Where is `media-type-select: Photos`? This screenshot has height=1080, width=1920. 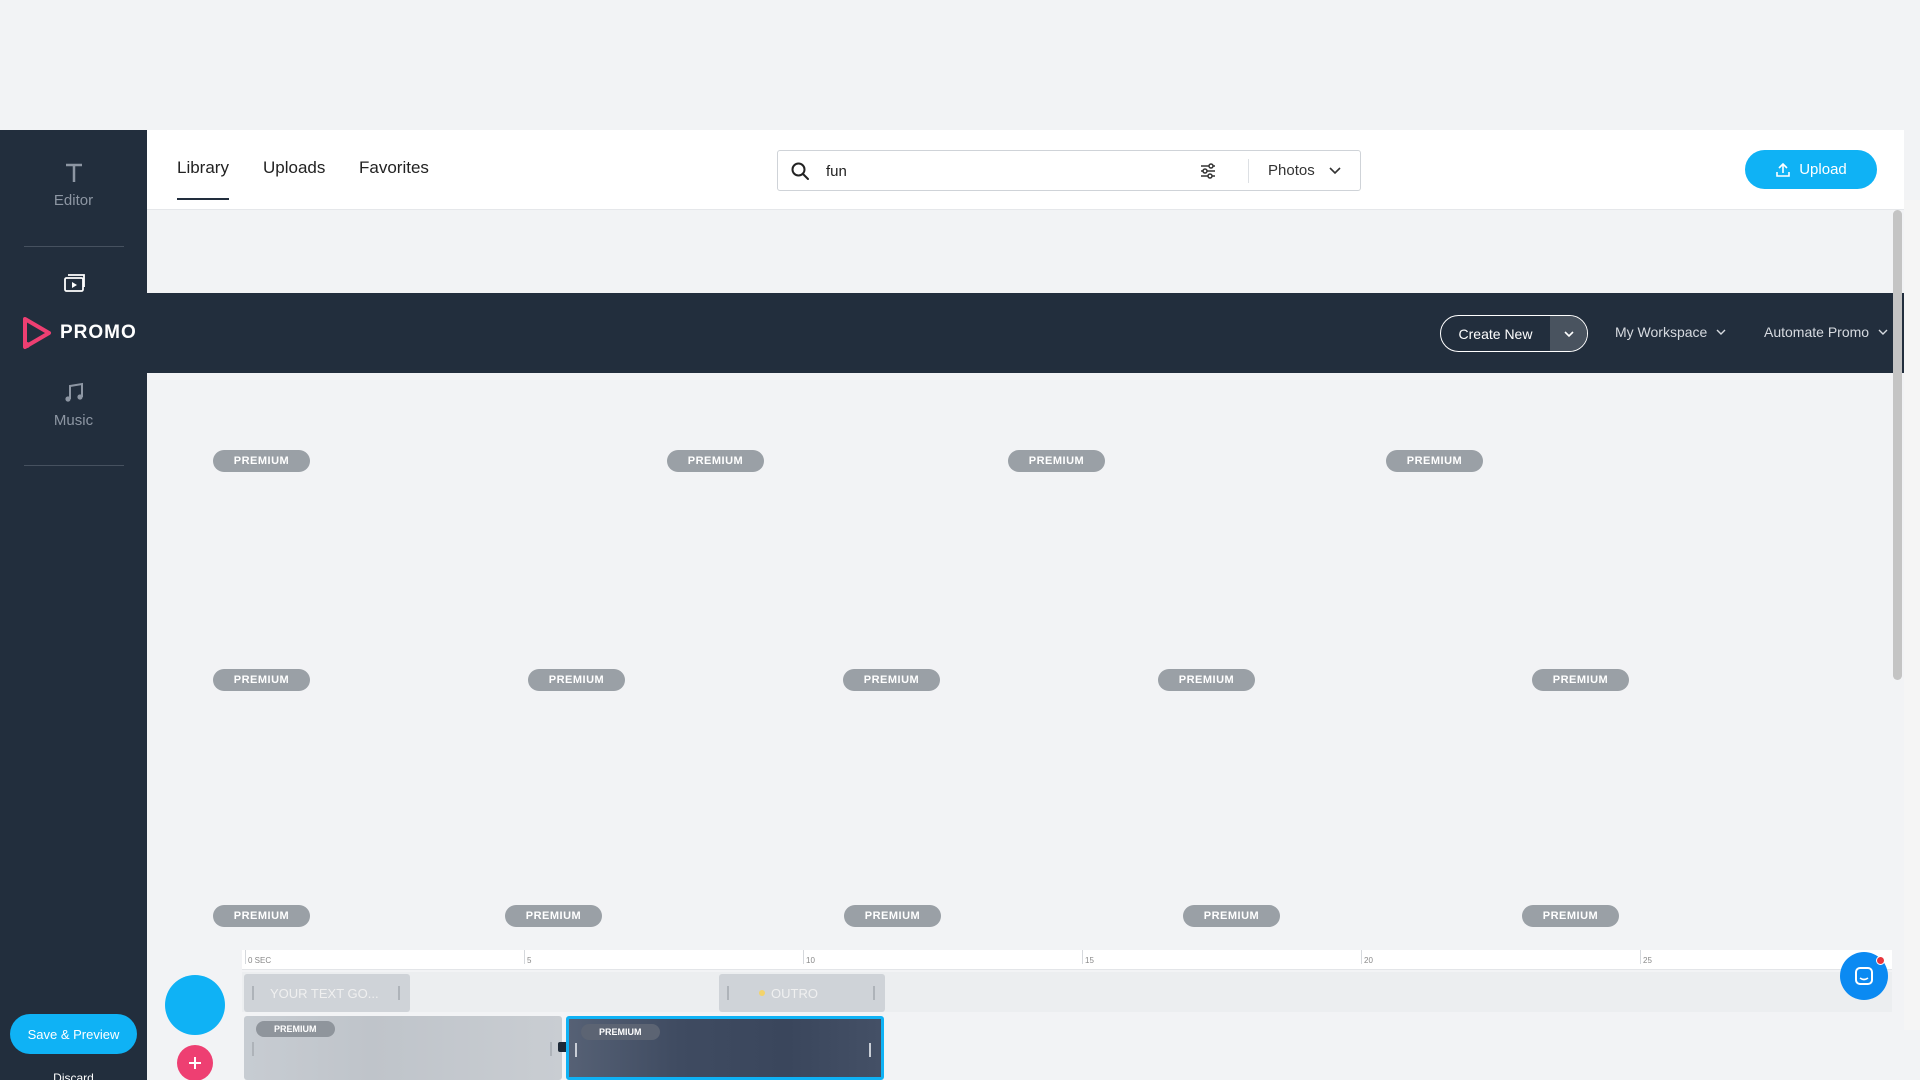 media-type-select: Photos is located at coordinates (1291, 170).